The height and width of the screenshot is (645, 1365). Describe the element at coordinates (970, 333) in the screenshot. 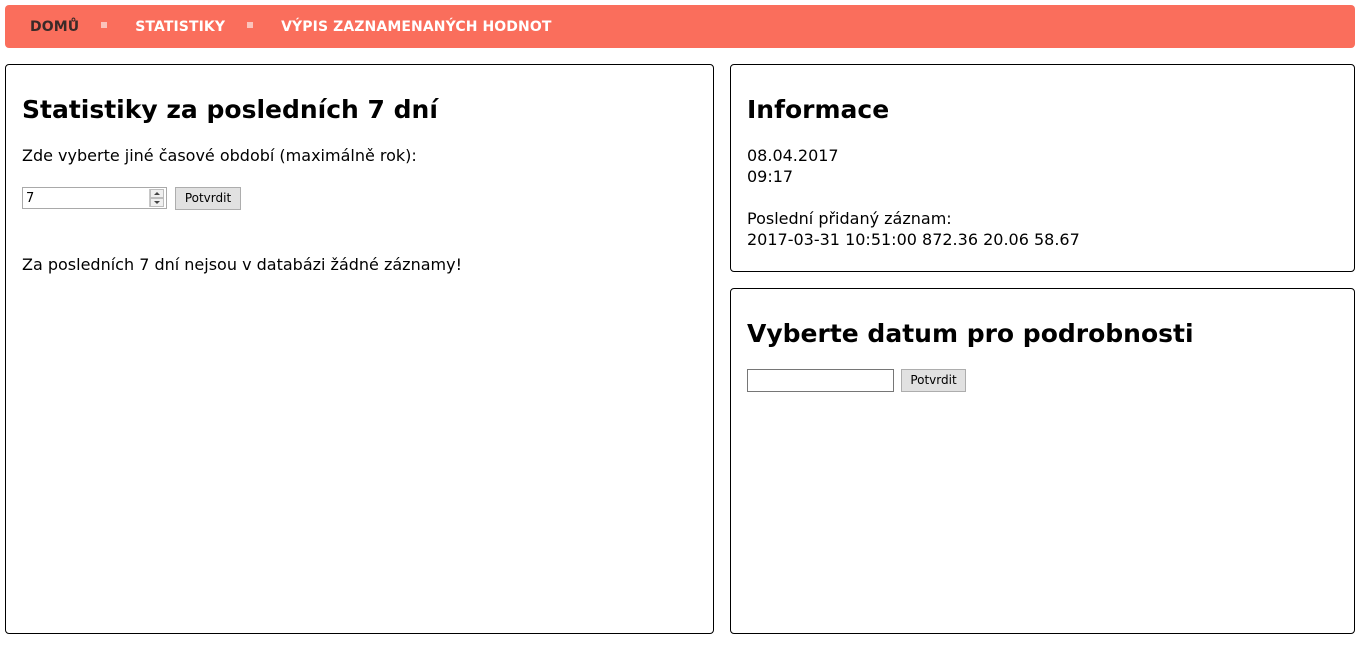

I see `date-details-title: Vyberte datum pro podrobnosti` at that location.